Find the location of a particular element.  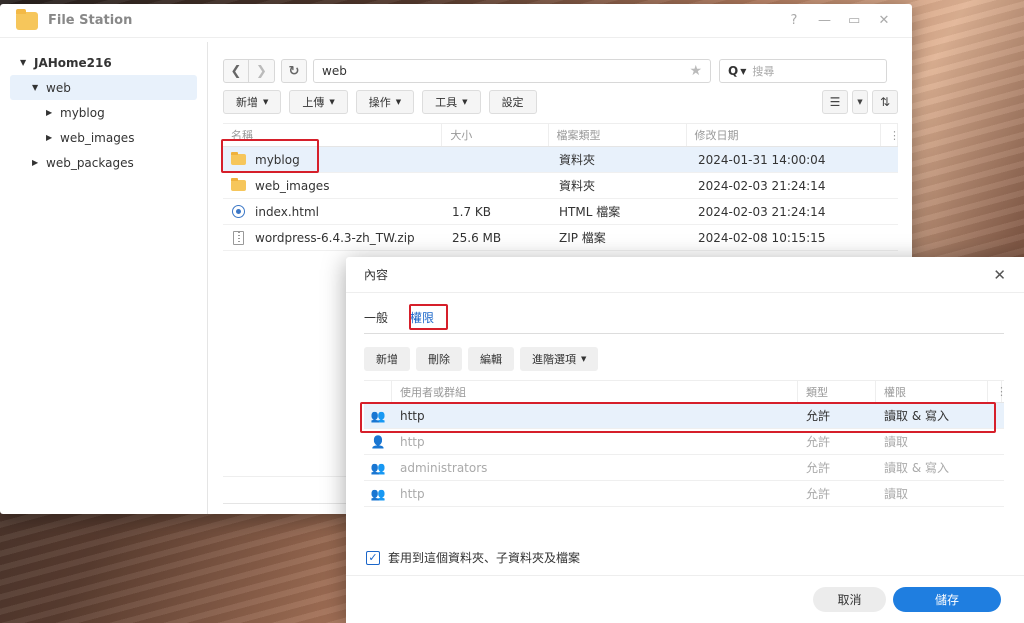

tab-general: 一般 is located at coordinates (376, 319).